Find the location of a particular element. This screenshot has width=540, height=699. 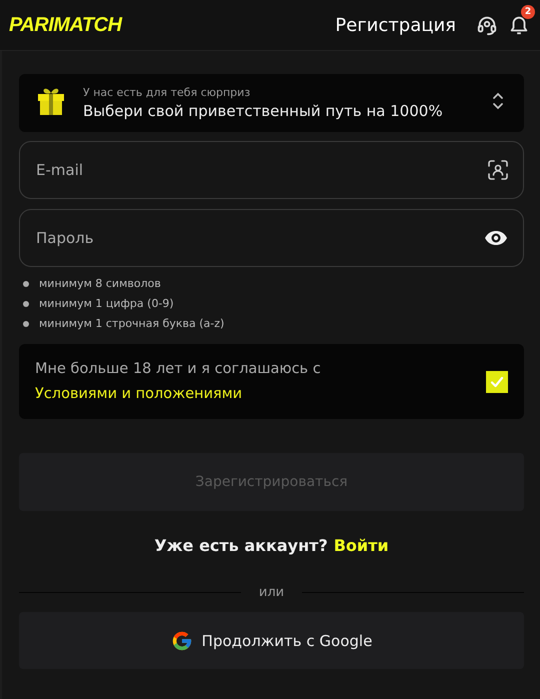

check-icon is located at coordinates (497, 382).